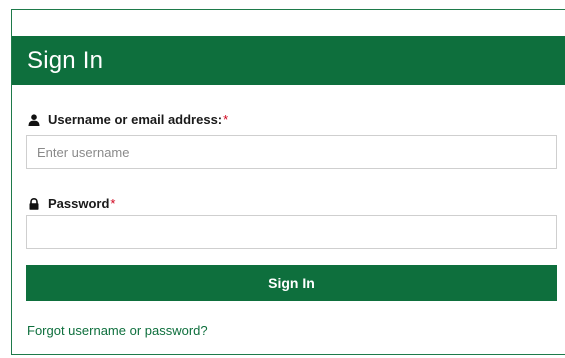 The height and width of the screenshot is (358, 565). I want to click on username-label-row: Username or email address: *, so click(128, 119).